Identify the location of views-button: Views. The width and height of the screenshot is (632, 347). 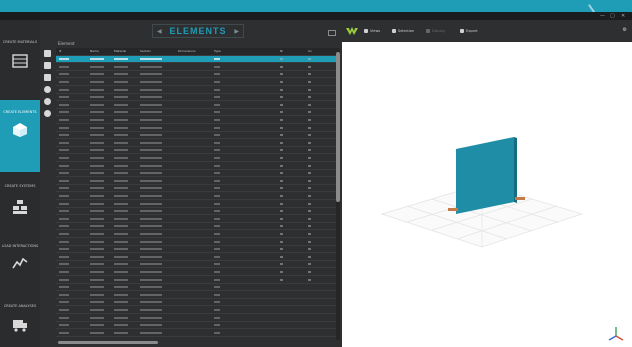
(372, 31).